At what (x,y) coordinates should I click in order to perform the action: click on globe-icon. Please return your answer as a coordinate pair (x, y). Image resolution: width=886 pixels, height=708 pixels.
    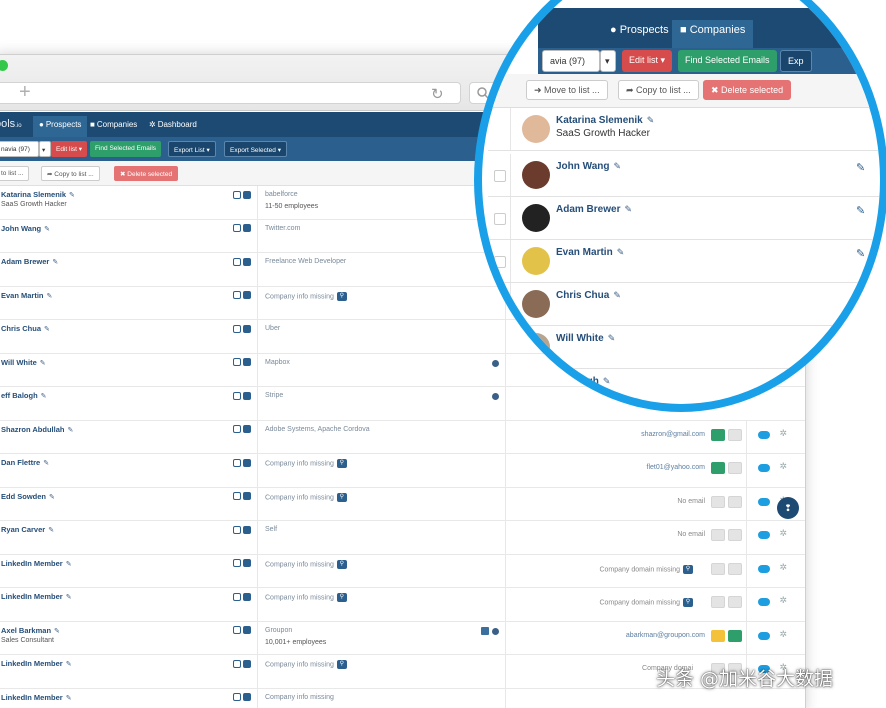
    Looking at the image, I should click on (495, 631).